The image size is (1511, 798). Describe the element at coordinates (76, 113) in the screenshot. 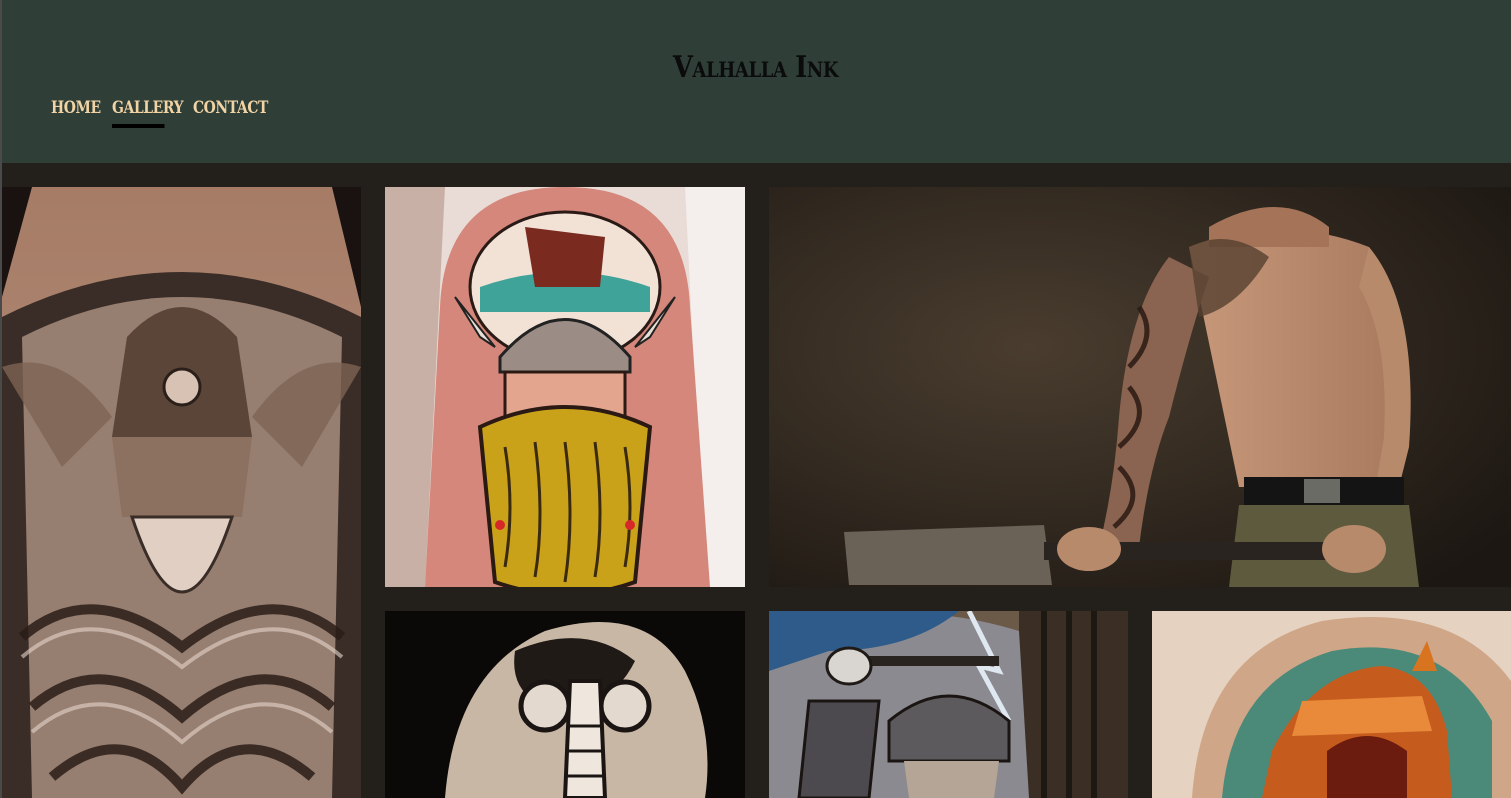

I see `nav-home-link: HOME` at that location.